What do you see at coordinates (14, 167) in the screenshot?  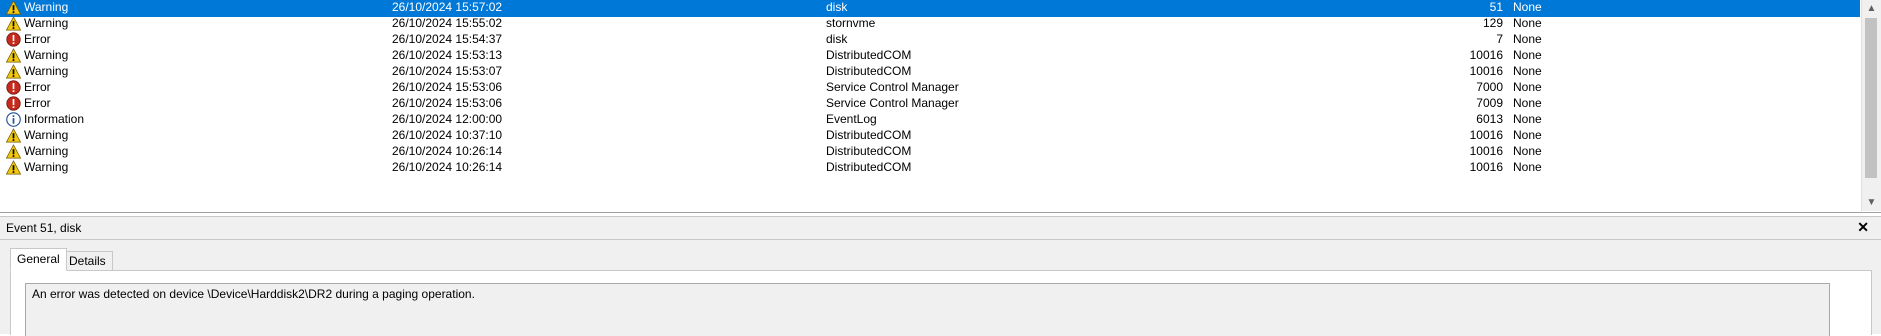 I see `warning-icon` at bounding box center [14, 167].